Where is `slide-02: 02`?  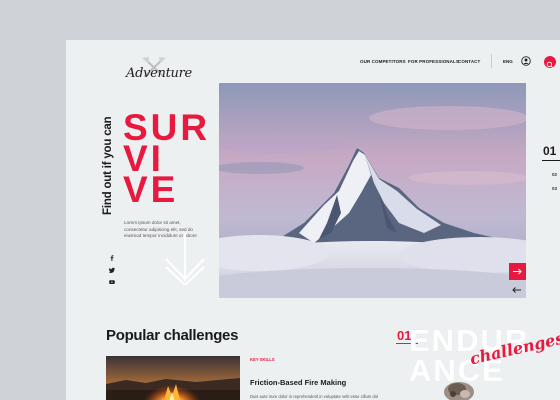 slide-02: 02 is located at coordinates (554, 174).